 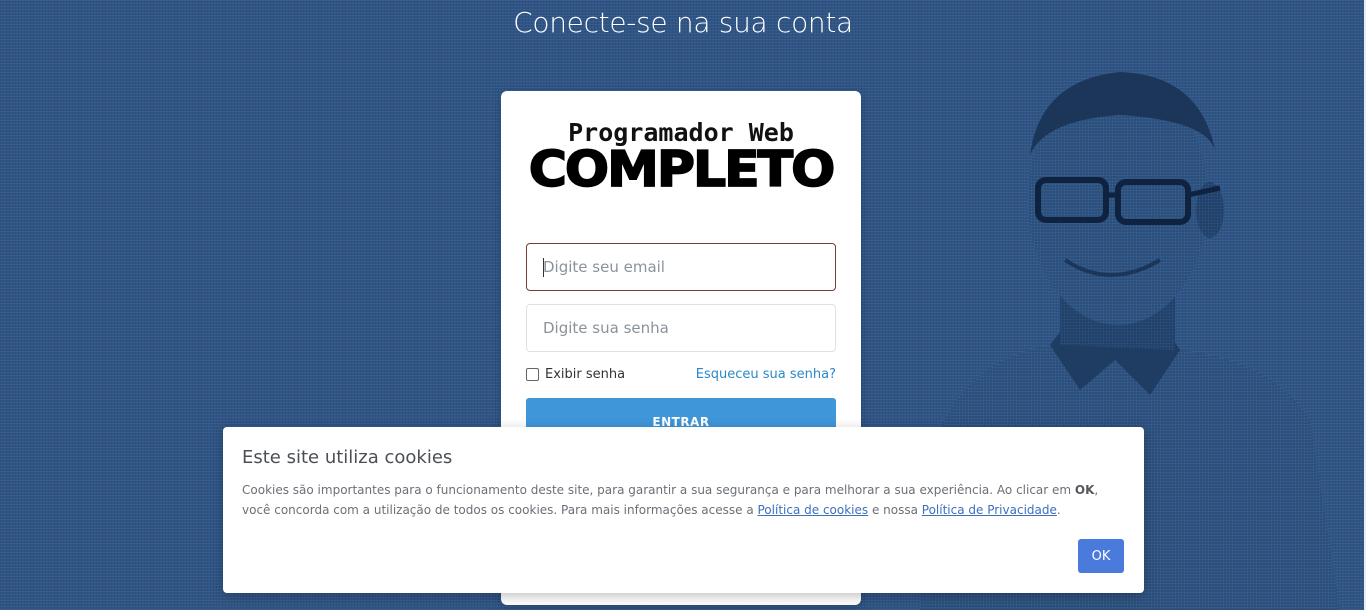 I want to click on cookie-text-bold: OK, so click(x=1084, y=490).